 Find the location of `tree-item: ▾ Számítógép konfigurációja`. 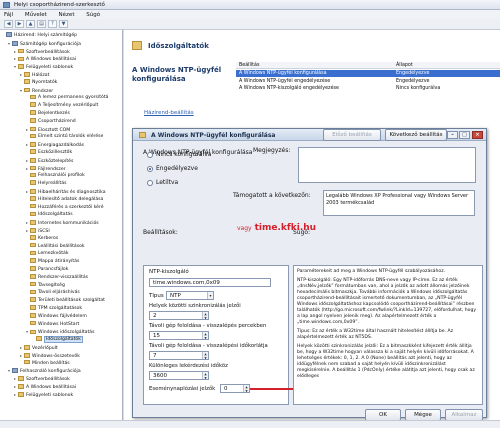

tree-item: ▾ Számítógép konfigurációja is located at coordinates (44, 43).